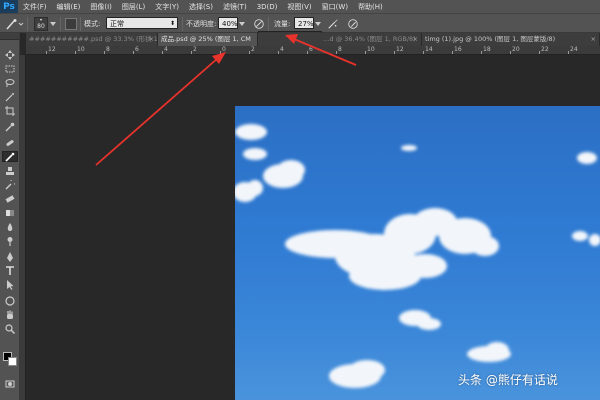 The width and height of the screenshot is (600, 400). I want to click on mode-label: 模式:, so click(92, 24).